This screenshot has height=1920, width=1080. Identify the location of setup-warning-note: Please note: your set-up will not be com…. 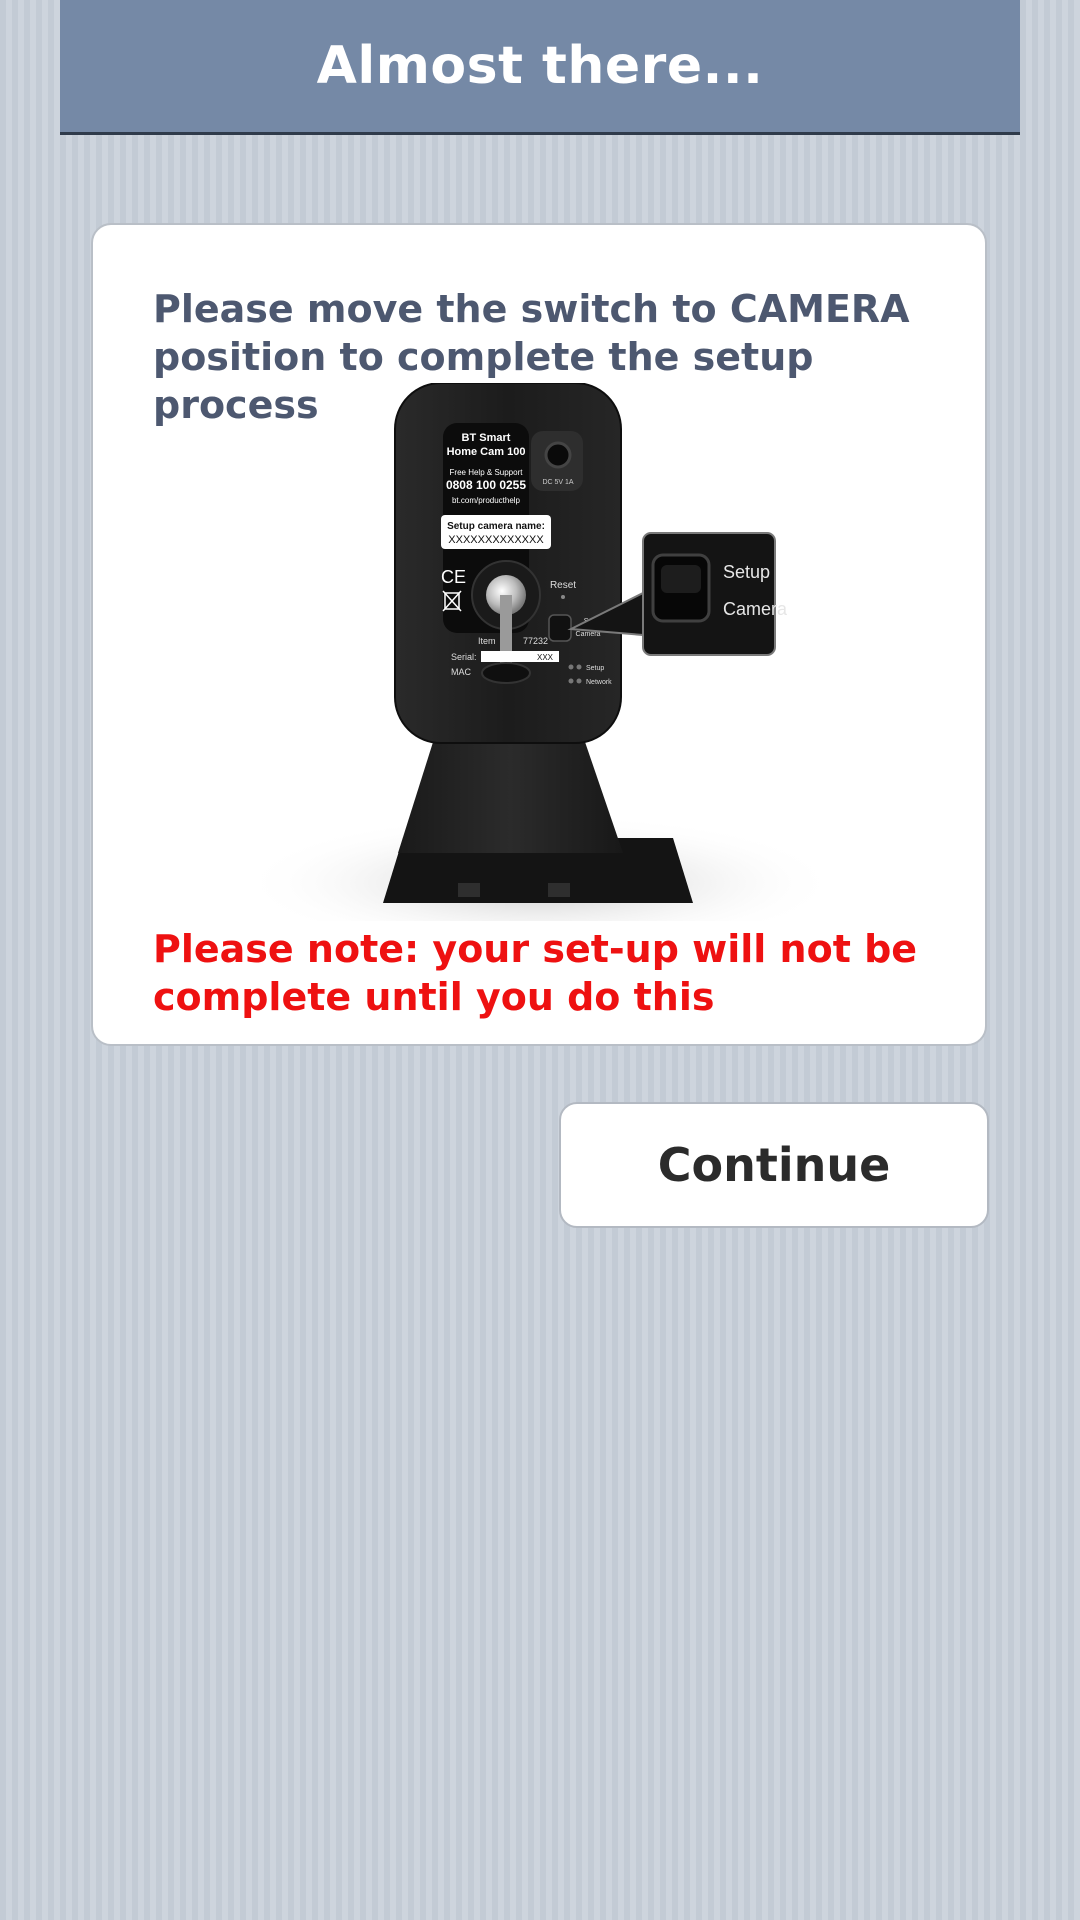
(535, 973).